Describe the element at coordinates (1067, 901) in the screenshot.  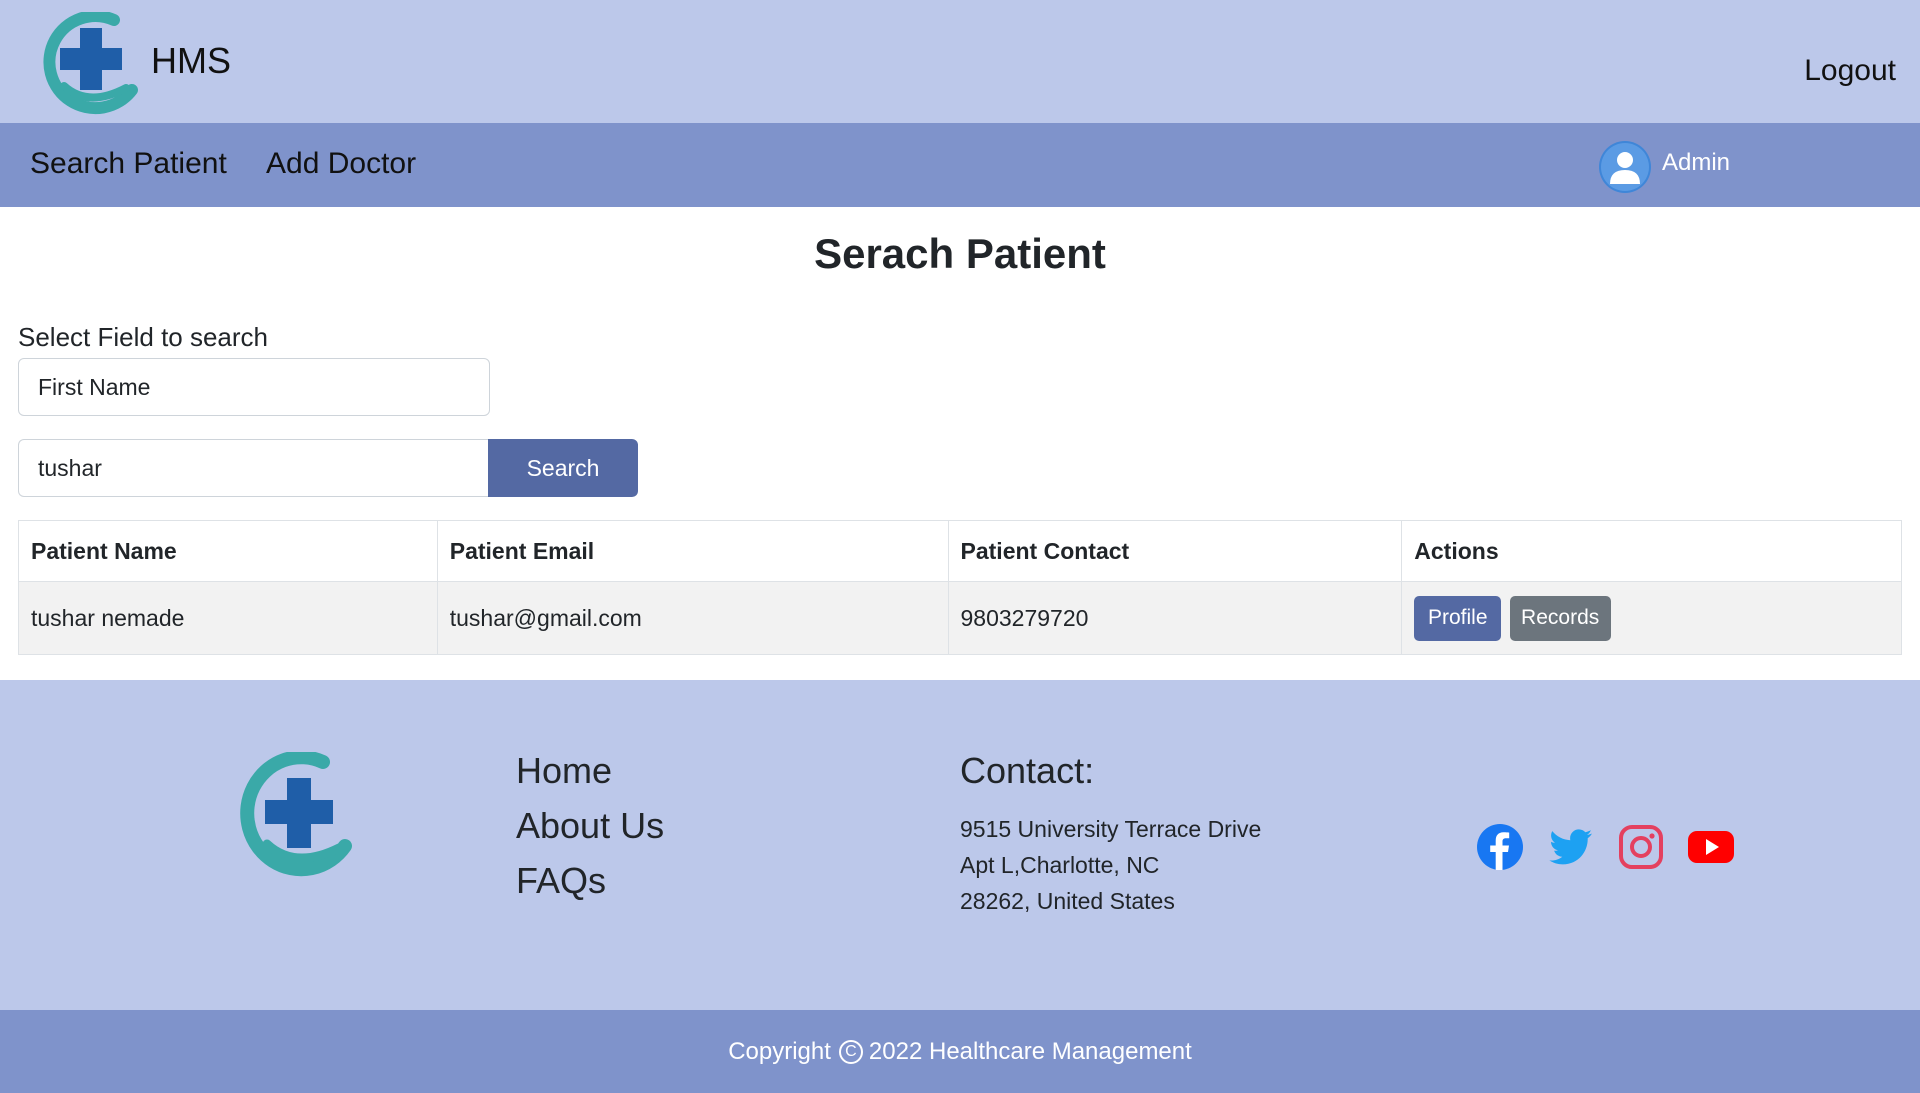
I see `address-line: 28262, United States` at that location.